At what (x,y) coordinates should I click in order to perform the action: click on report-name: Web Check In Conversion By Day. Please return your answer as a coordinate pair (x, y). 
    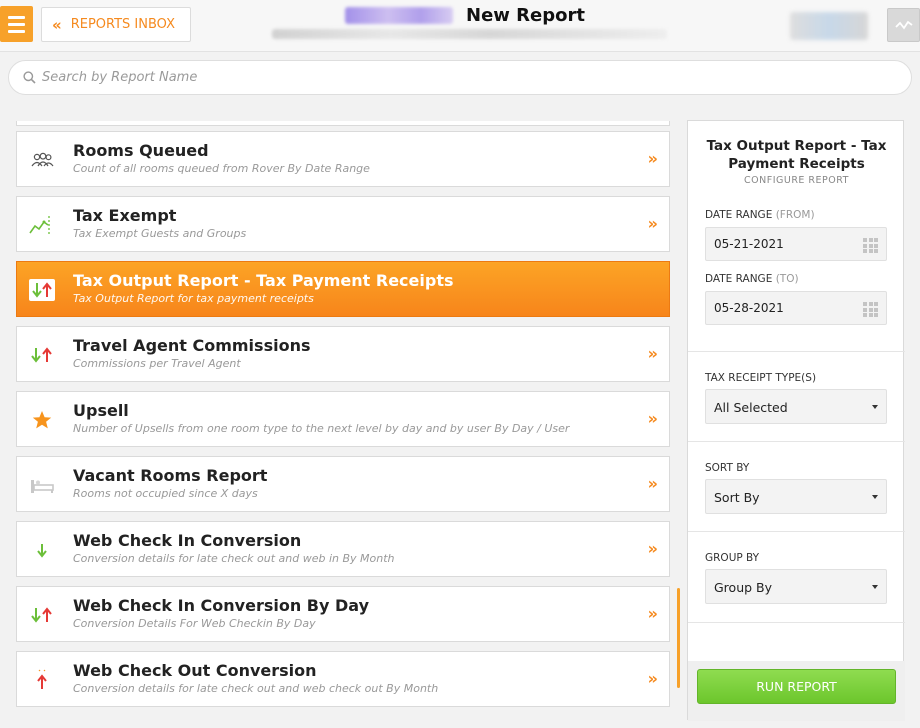
    Looking at the image, I should click on (221, 605).